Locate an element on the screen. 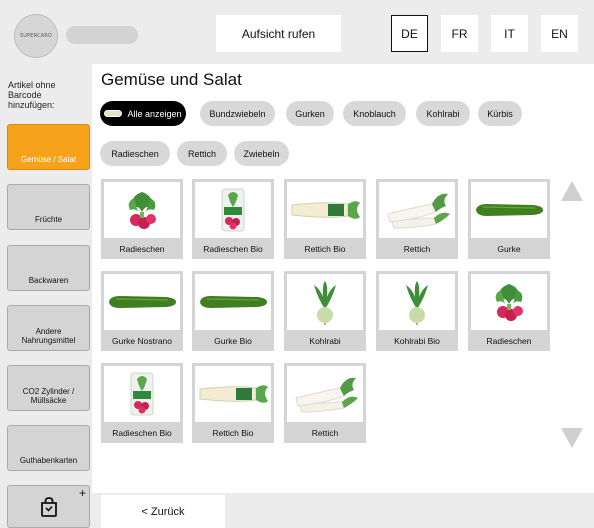 This screenshot has width=594, height=528. filter-chip: Gurken is located at coordinates (310, 113).